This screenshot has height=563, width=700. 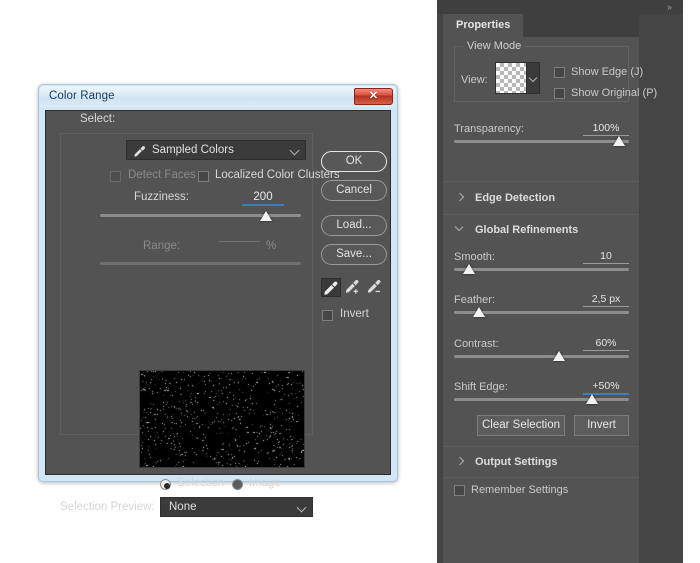 I want to click on clear-selection-button: Clear Selection, so click(x=521, y=425).